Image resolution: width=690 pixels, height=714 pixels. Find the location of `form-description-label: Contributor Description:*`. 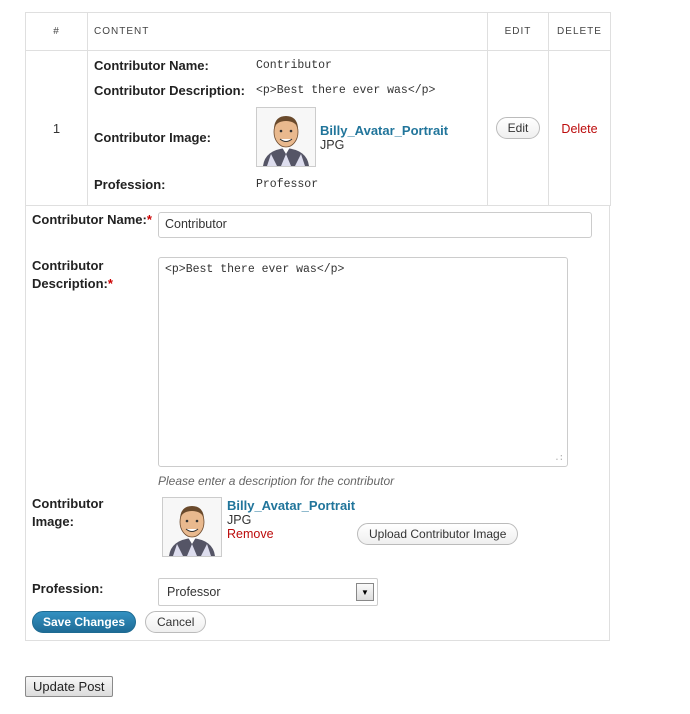

form-description-label: Contributor Description:* is located at coordinates (77, 275).